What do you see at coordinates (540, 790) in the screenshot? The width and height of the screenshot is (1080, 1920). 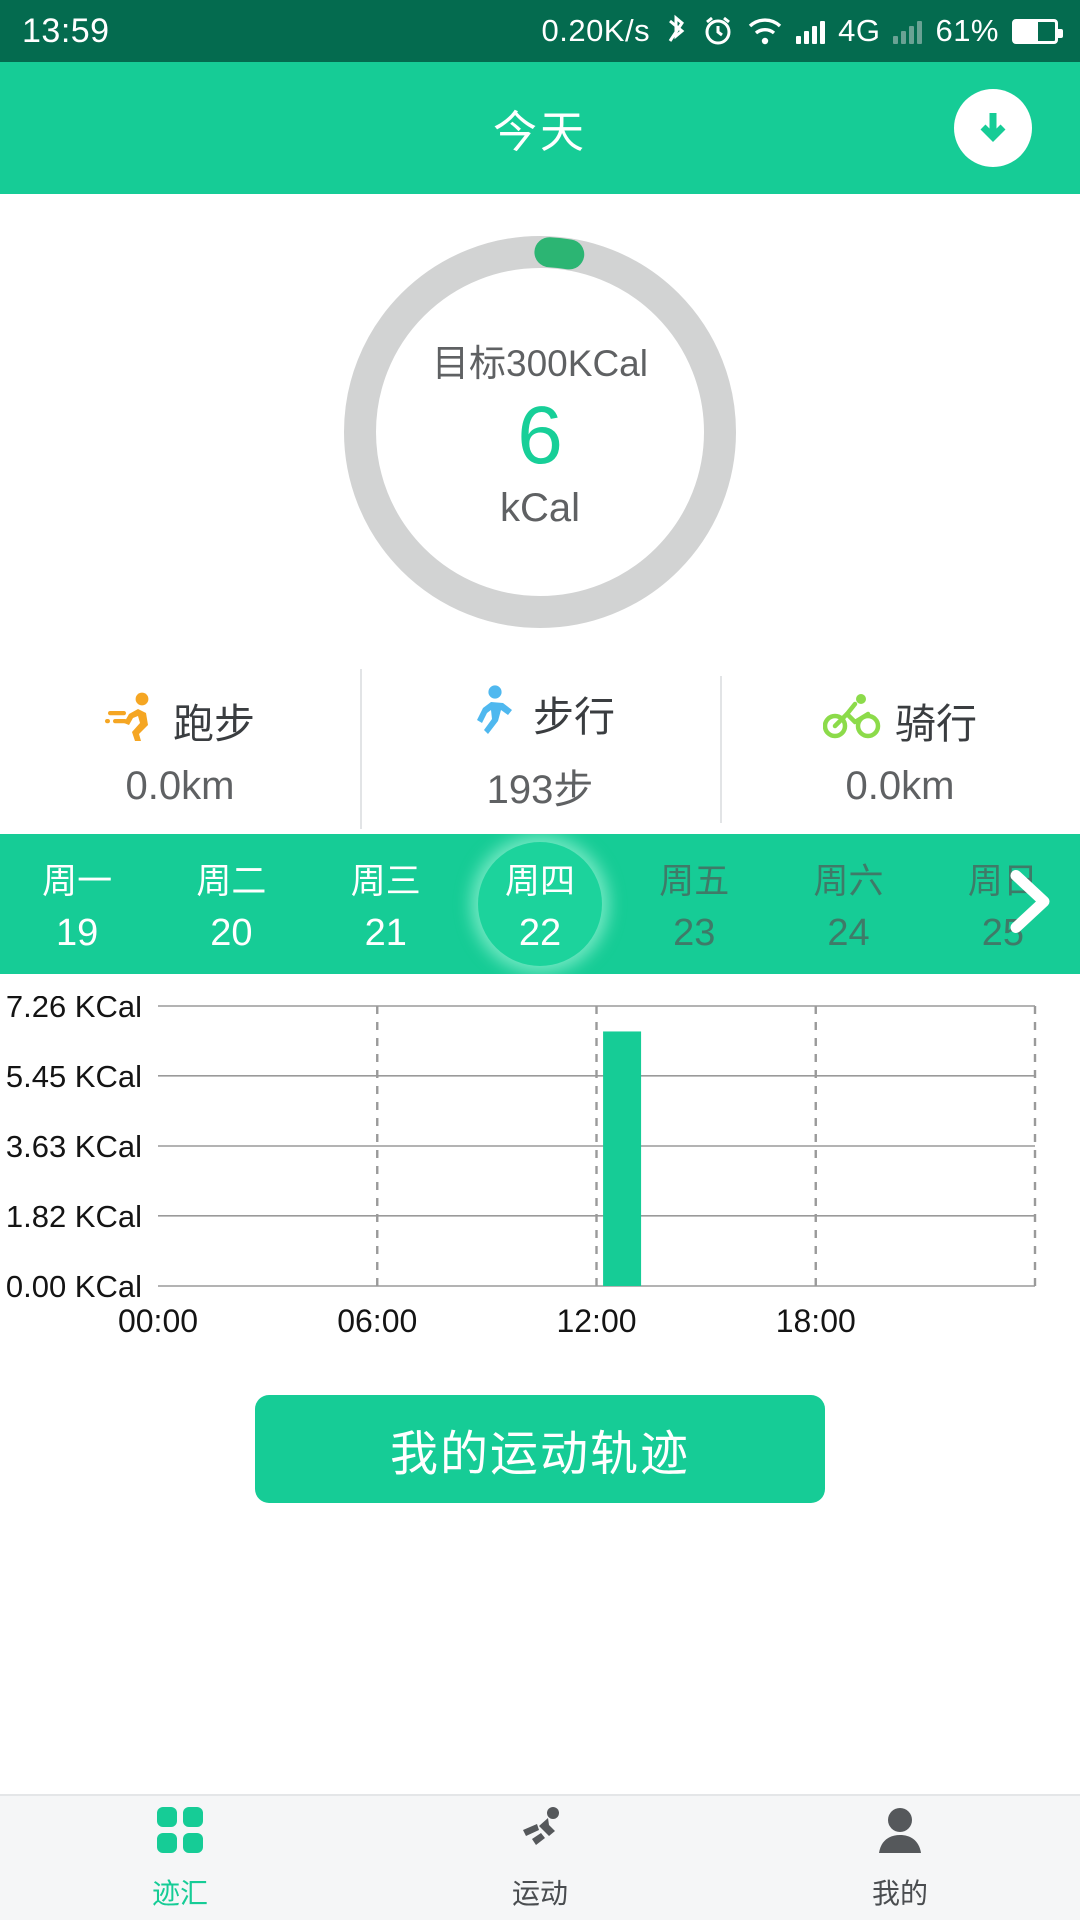 I see `stat-value: 193步` at bounding box center [540, 790].